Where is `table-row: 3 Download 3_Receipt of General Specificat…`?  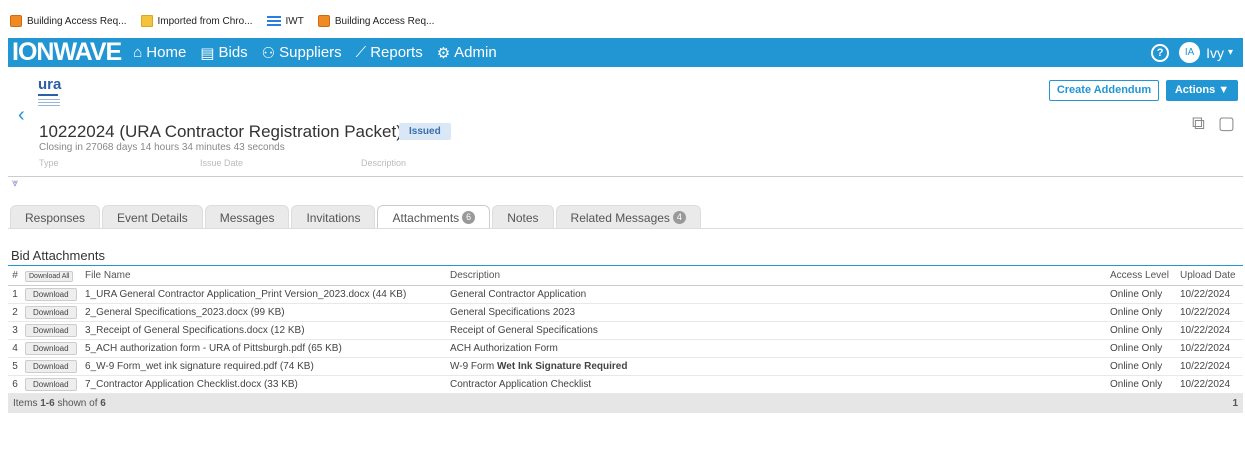 table-row: 3 Download 3_Receipt of General Specificat… is located at coordinates (625, 330).